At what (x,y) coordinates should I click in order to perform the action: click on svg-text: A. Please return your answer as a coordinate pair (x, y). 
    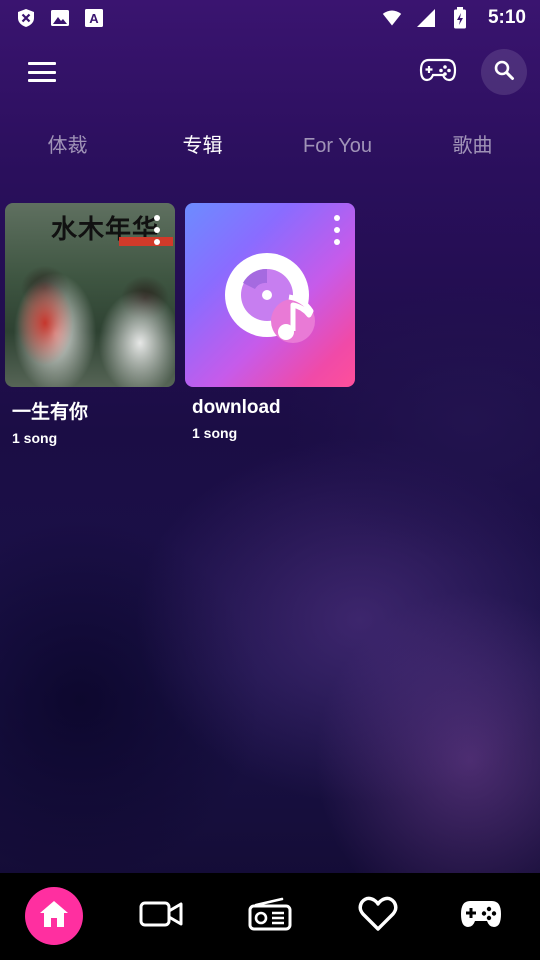
    Looking at the image, I should click on (94, 18).